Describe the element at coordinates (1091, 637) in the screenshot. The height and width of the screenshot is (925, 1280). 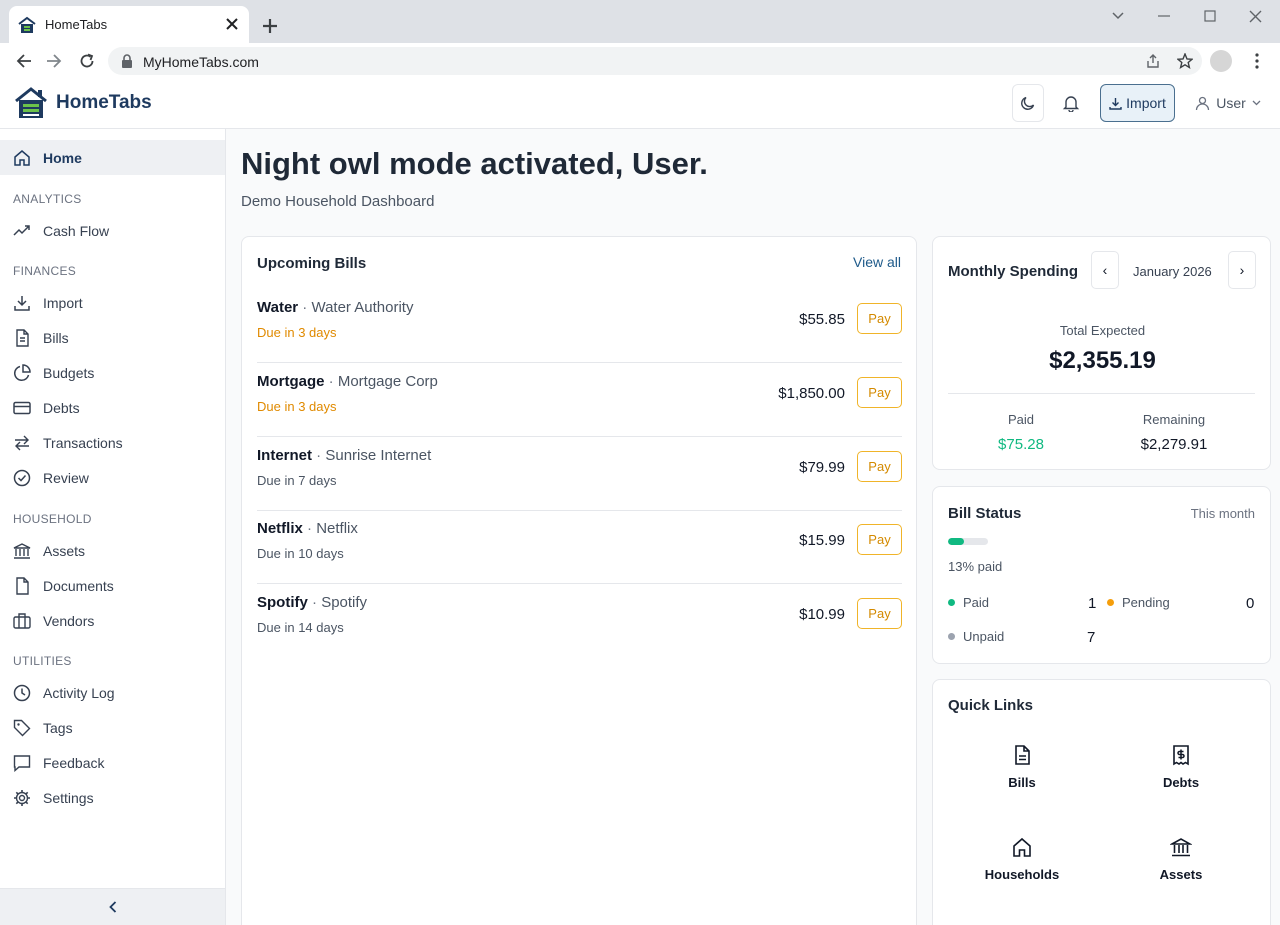
I see `unpaid-count: 7` at that location.